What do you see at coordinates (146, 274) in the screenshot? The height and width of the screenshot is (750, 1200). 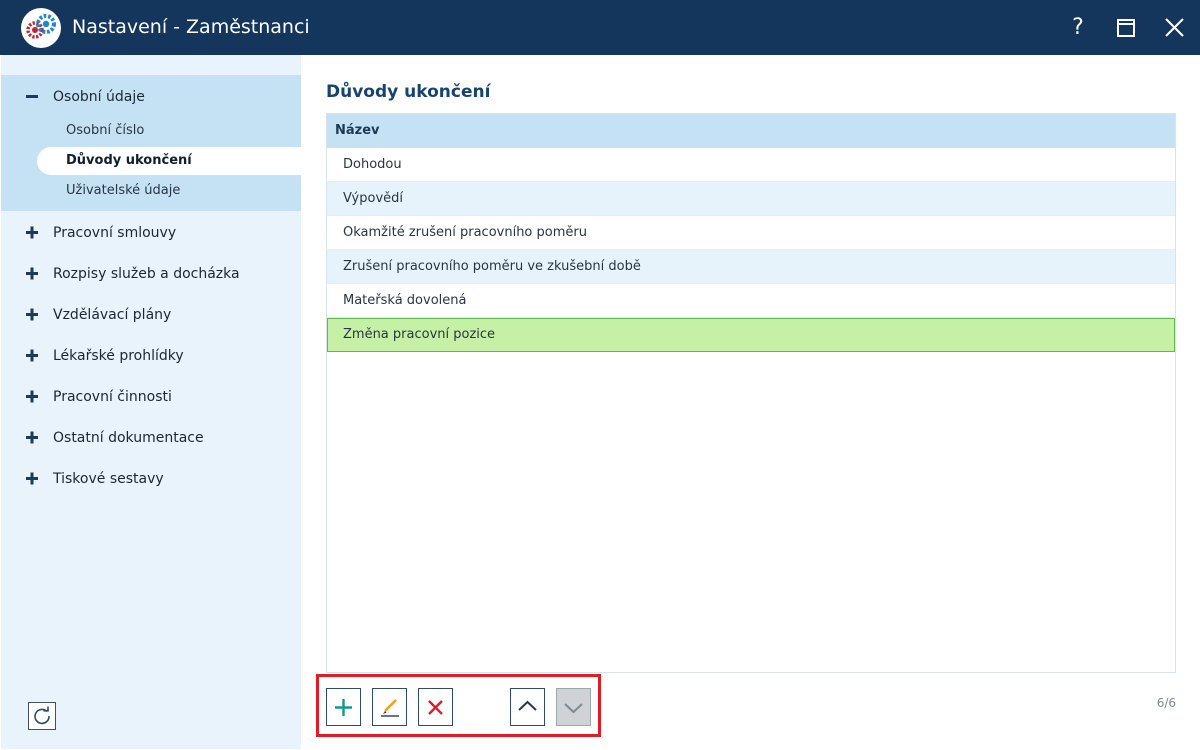 I see `sidebar-group-label: Rozpisy služeb a docházka` at bounding box center [146, 274].